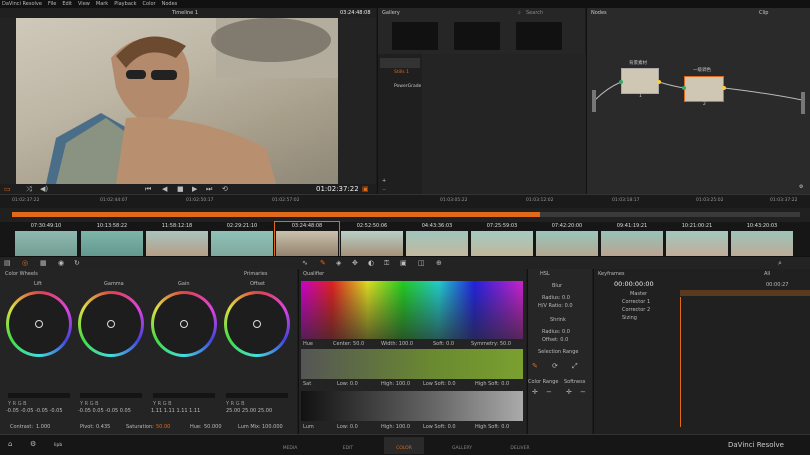 The image size is (810, 455). I want to click on info-icon: ⊕, so click(439, 263).